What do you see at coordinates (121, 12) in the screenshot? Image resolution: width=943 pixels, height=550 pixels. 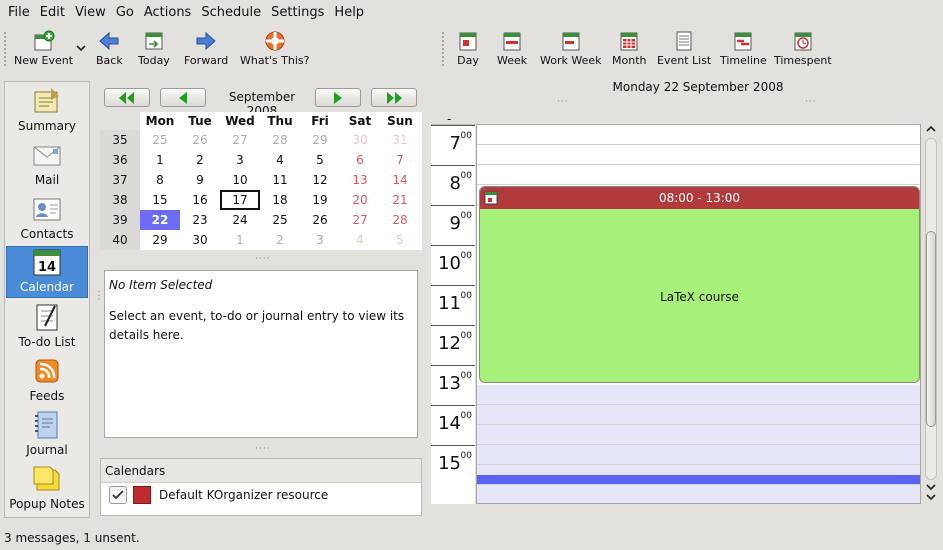 I see `menu-go: Go` at bounding box center [121, 12].